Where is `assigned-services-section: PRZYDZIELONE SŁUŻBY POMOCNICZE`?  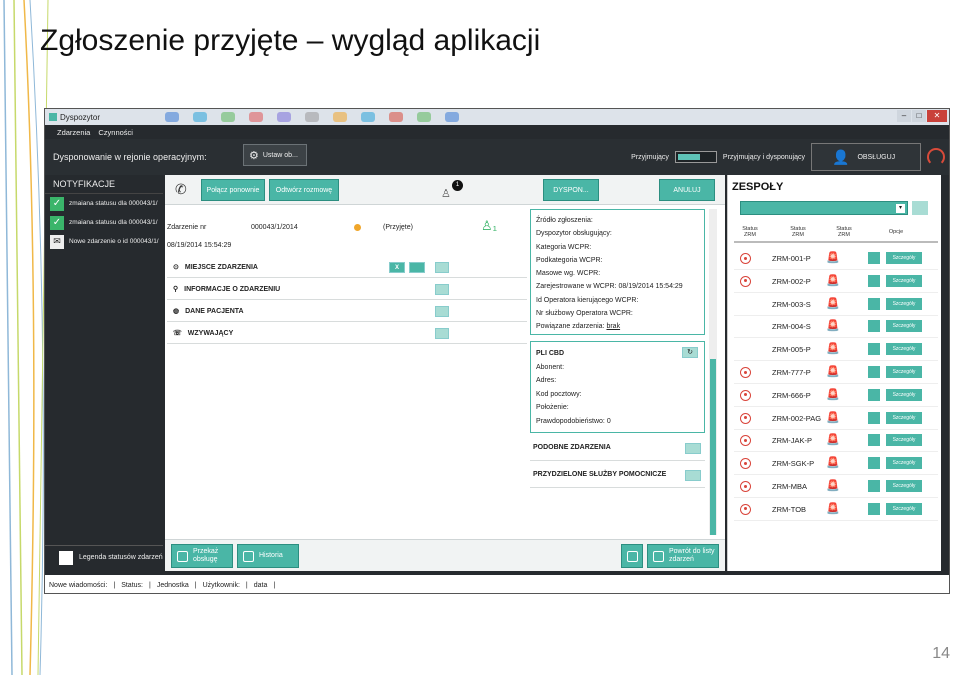
assigned-services-section: PRZYDZIELONE SŁUŻBY POMOCNICZE is located at coordinates (617, 475).